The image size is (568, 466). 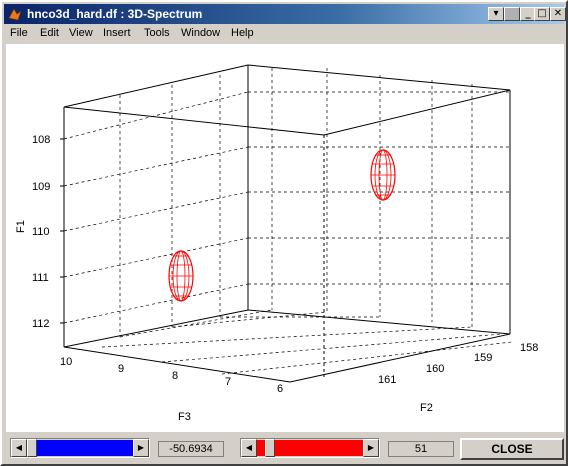 What do you see at coordinates (62, 231) in the screenshot?
I see `tick-marks` at bounding box center [62, 231].